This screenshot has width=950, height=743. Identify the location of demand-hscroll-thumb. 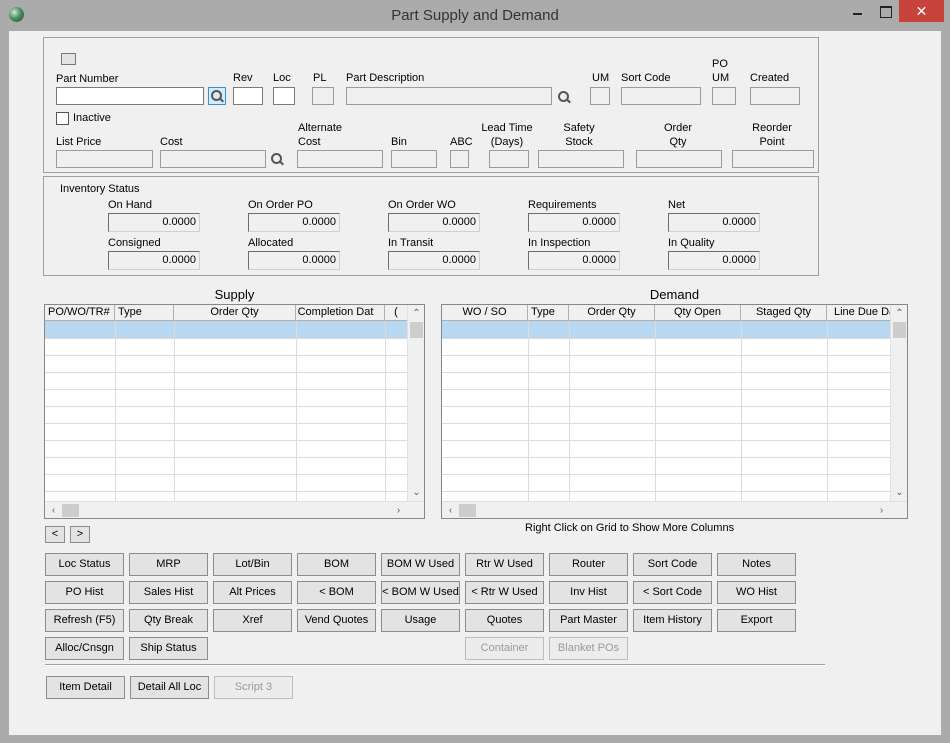
(467, 510).